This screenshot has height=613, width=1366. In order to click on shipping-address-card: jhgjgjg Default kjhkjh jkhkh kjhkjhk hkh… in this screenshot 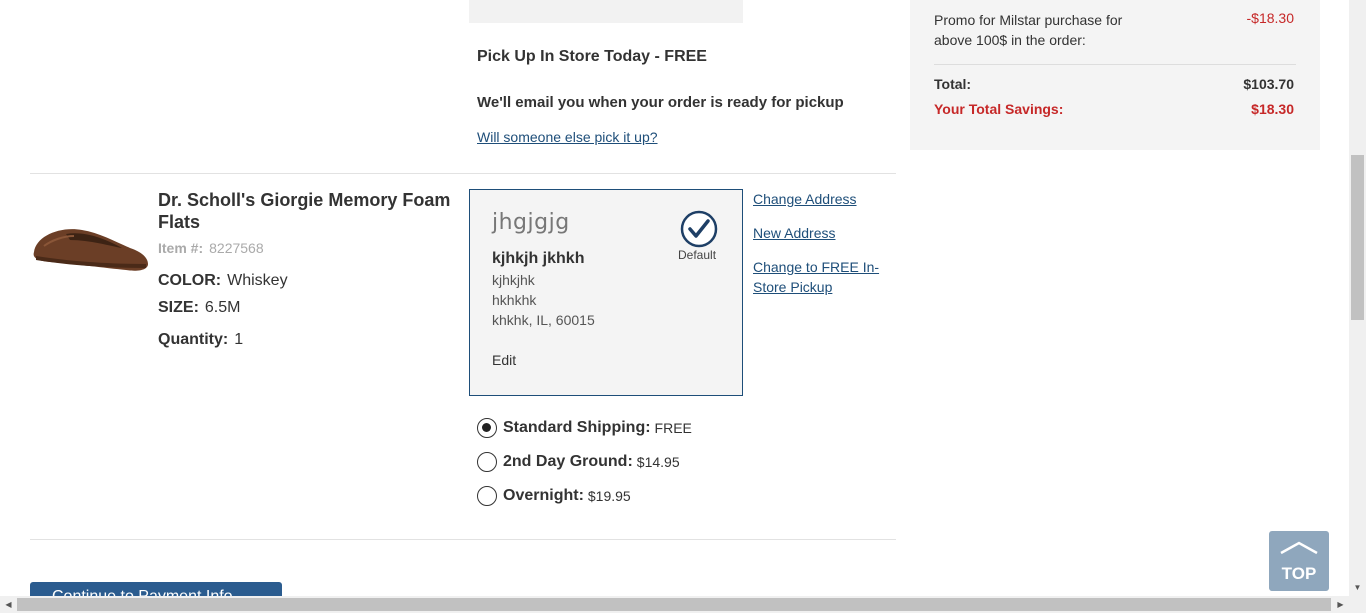, I will do `click(606, 292)`.